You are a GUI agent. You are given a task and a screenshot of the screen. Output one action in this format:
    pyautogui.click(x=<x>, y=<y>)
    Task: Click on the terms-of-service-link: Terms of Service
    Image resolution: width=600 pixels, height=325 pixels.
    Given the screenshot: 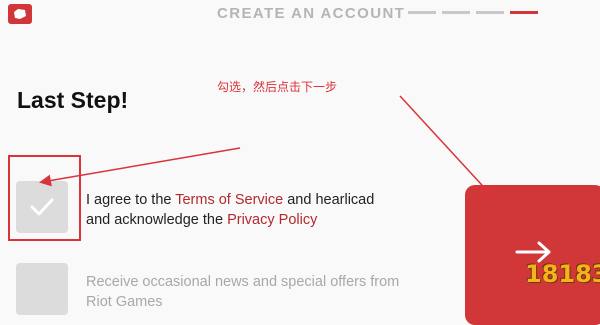 What is the action you would take?
    pyautogui.click(x=229, y=200)
    